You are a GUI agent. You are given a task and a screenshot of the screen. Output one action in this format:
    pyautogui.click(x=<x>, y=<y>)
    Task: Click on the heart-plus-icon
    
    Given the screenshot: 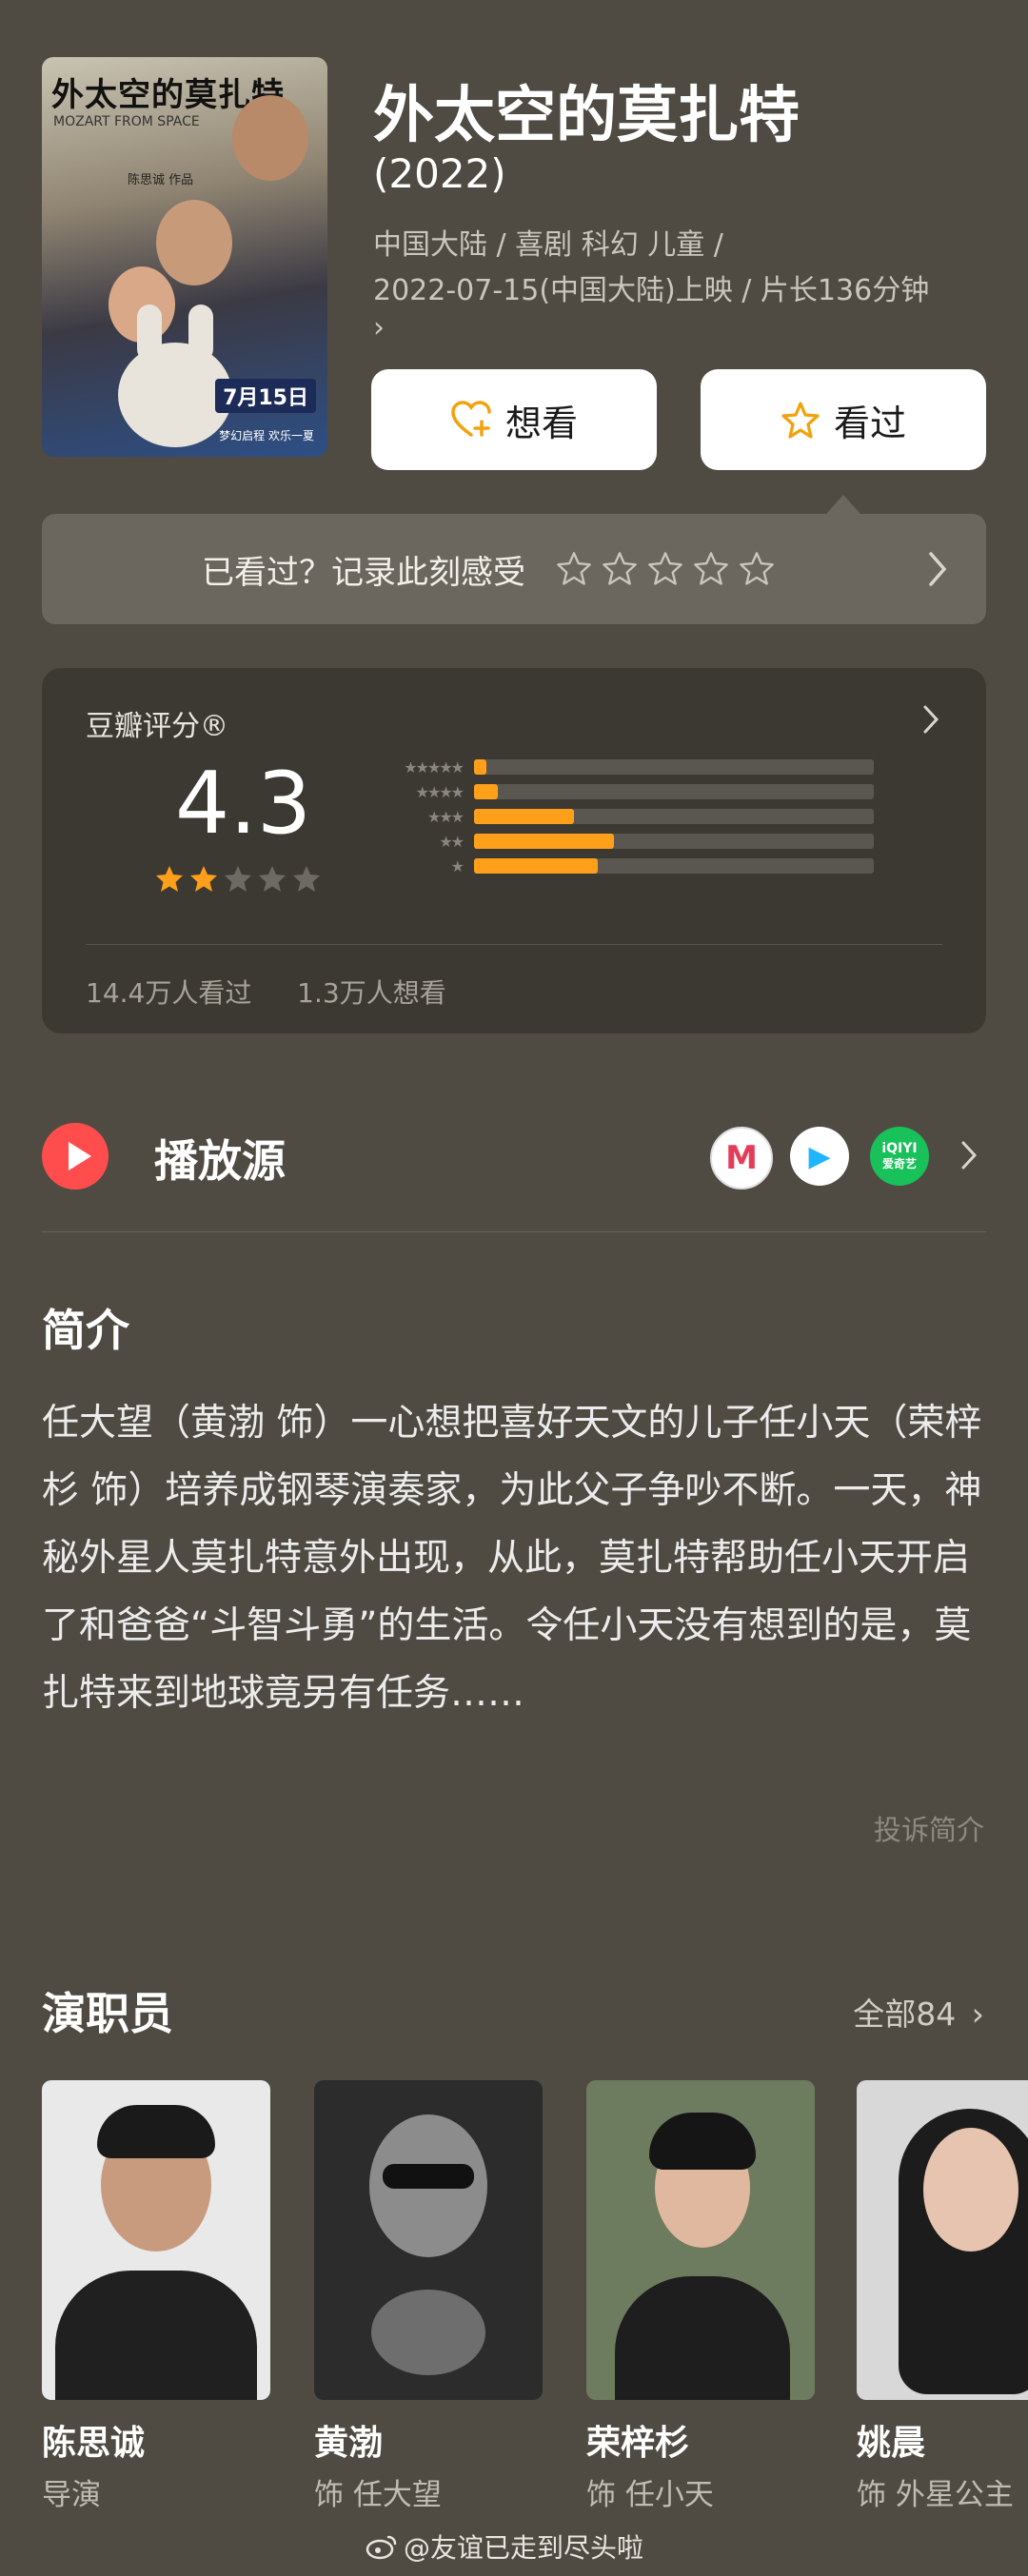 What is the action you would take?
    pyautogui.click(x=471, y=419)
    